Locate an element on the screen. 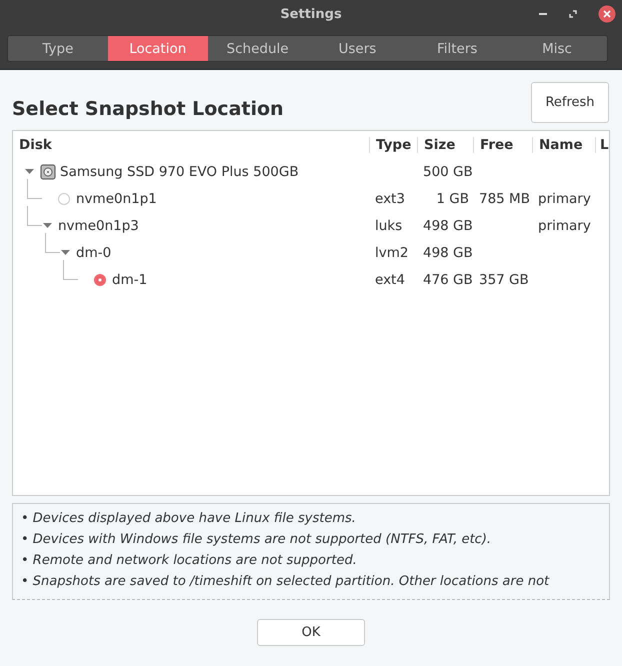  column-header: Disk is located at coordinates (191, 144).